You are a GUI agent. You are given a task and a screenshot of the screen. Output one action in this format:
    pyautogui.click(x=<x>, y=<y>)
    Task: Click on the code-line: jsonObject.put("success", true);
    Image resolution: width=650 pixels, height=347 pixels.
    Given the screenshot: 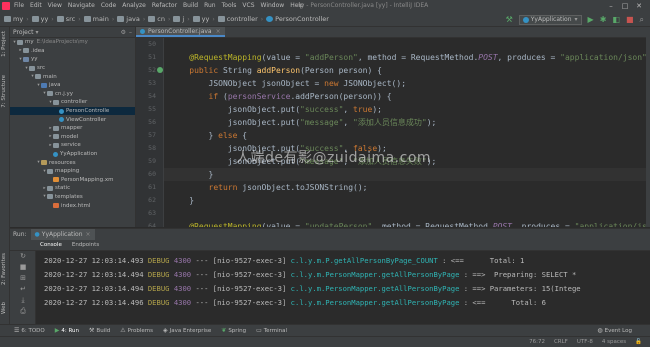 What is the action you would take?
    pyautogui.click(x=408, y=109)
    